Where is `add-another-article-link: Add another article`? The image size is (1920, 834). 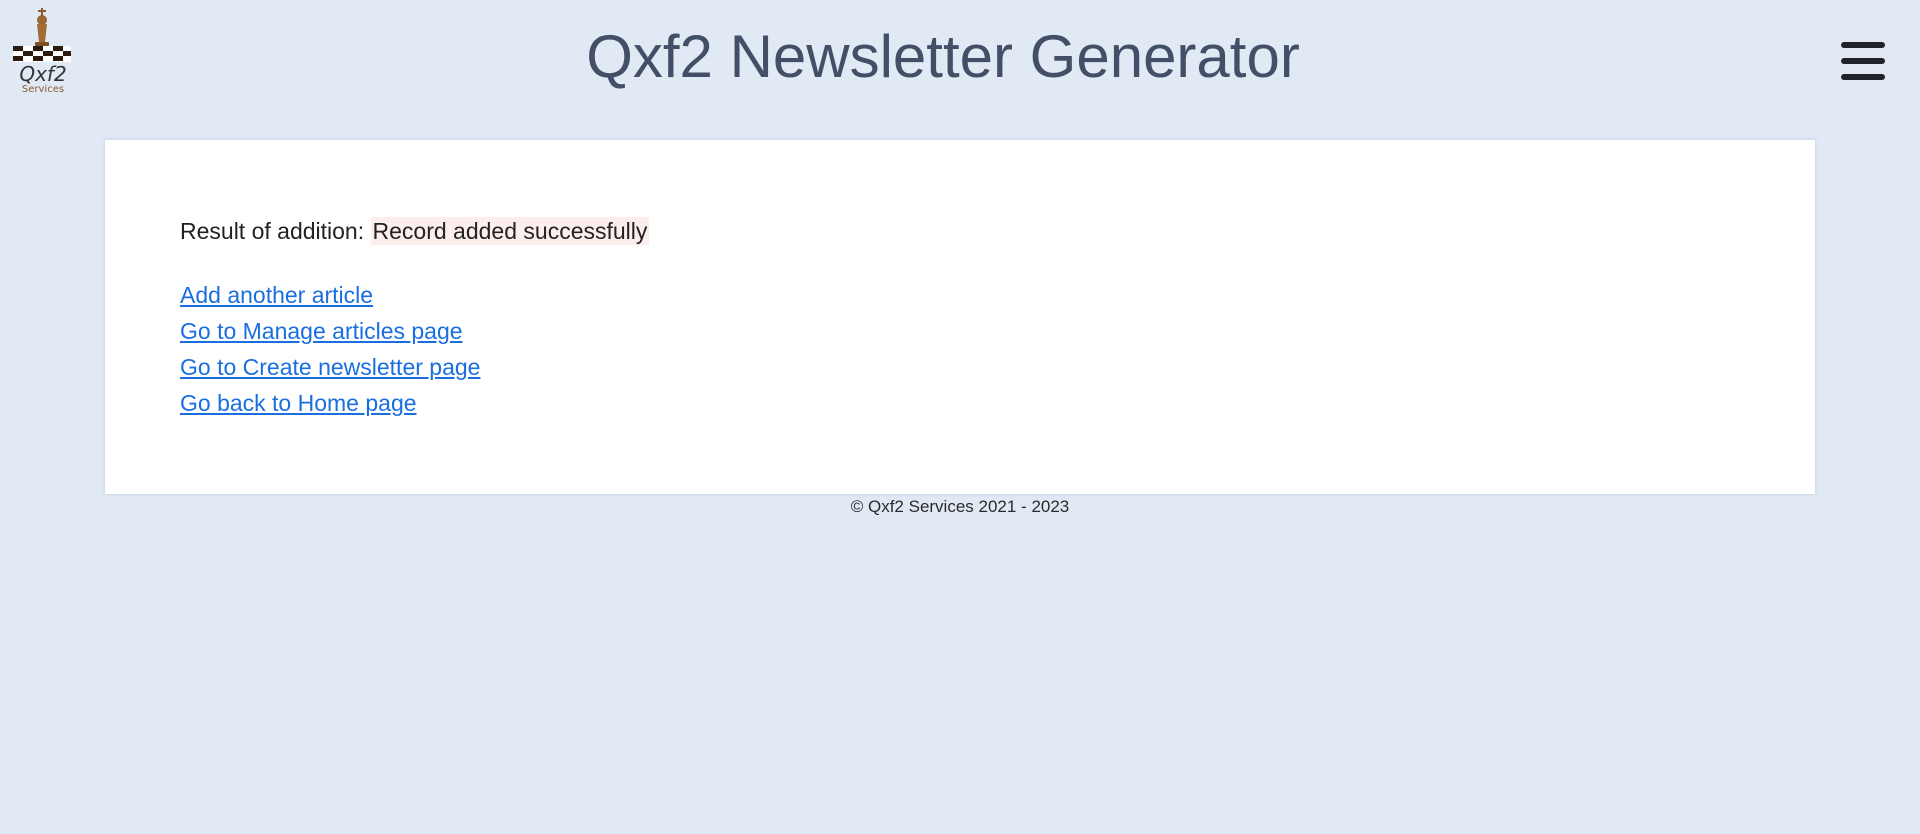 add-another-article-link: Add another article is located at coordinates (330, 295).